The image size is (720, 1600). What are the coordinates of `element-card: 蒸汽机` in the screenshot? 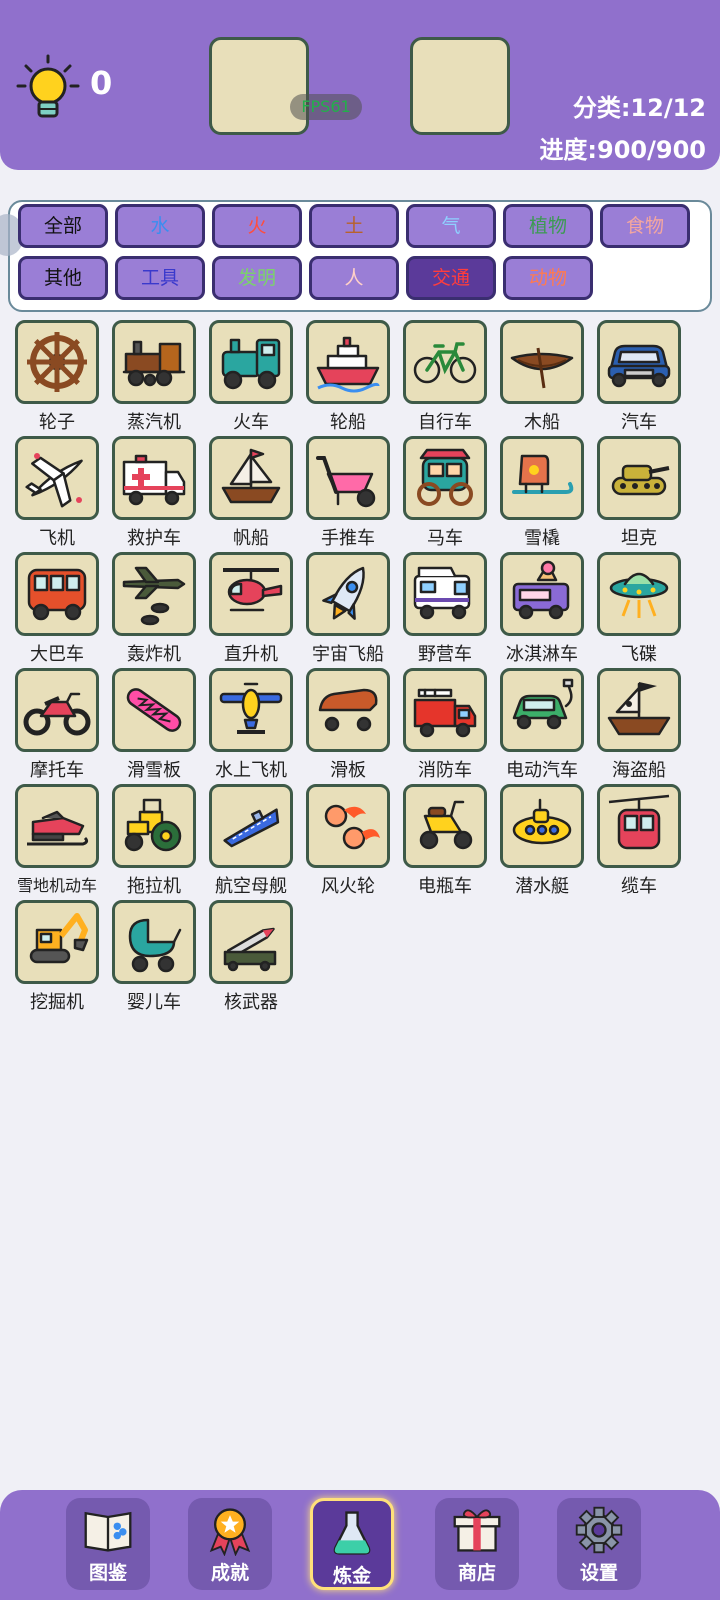 It's located at (154, 377).